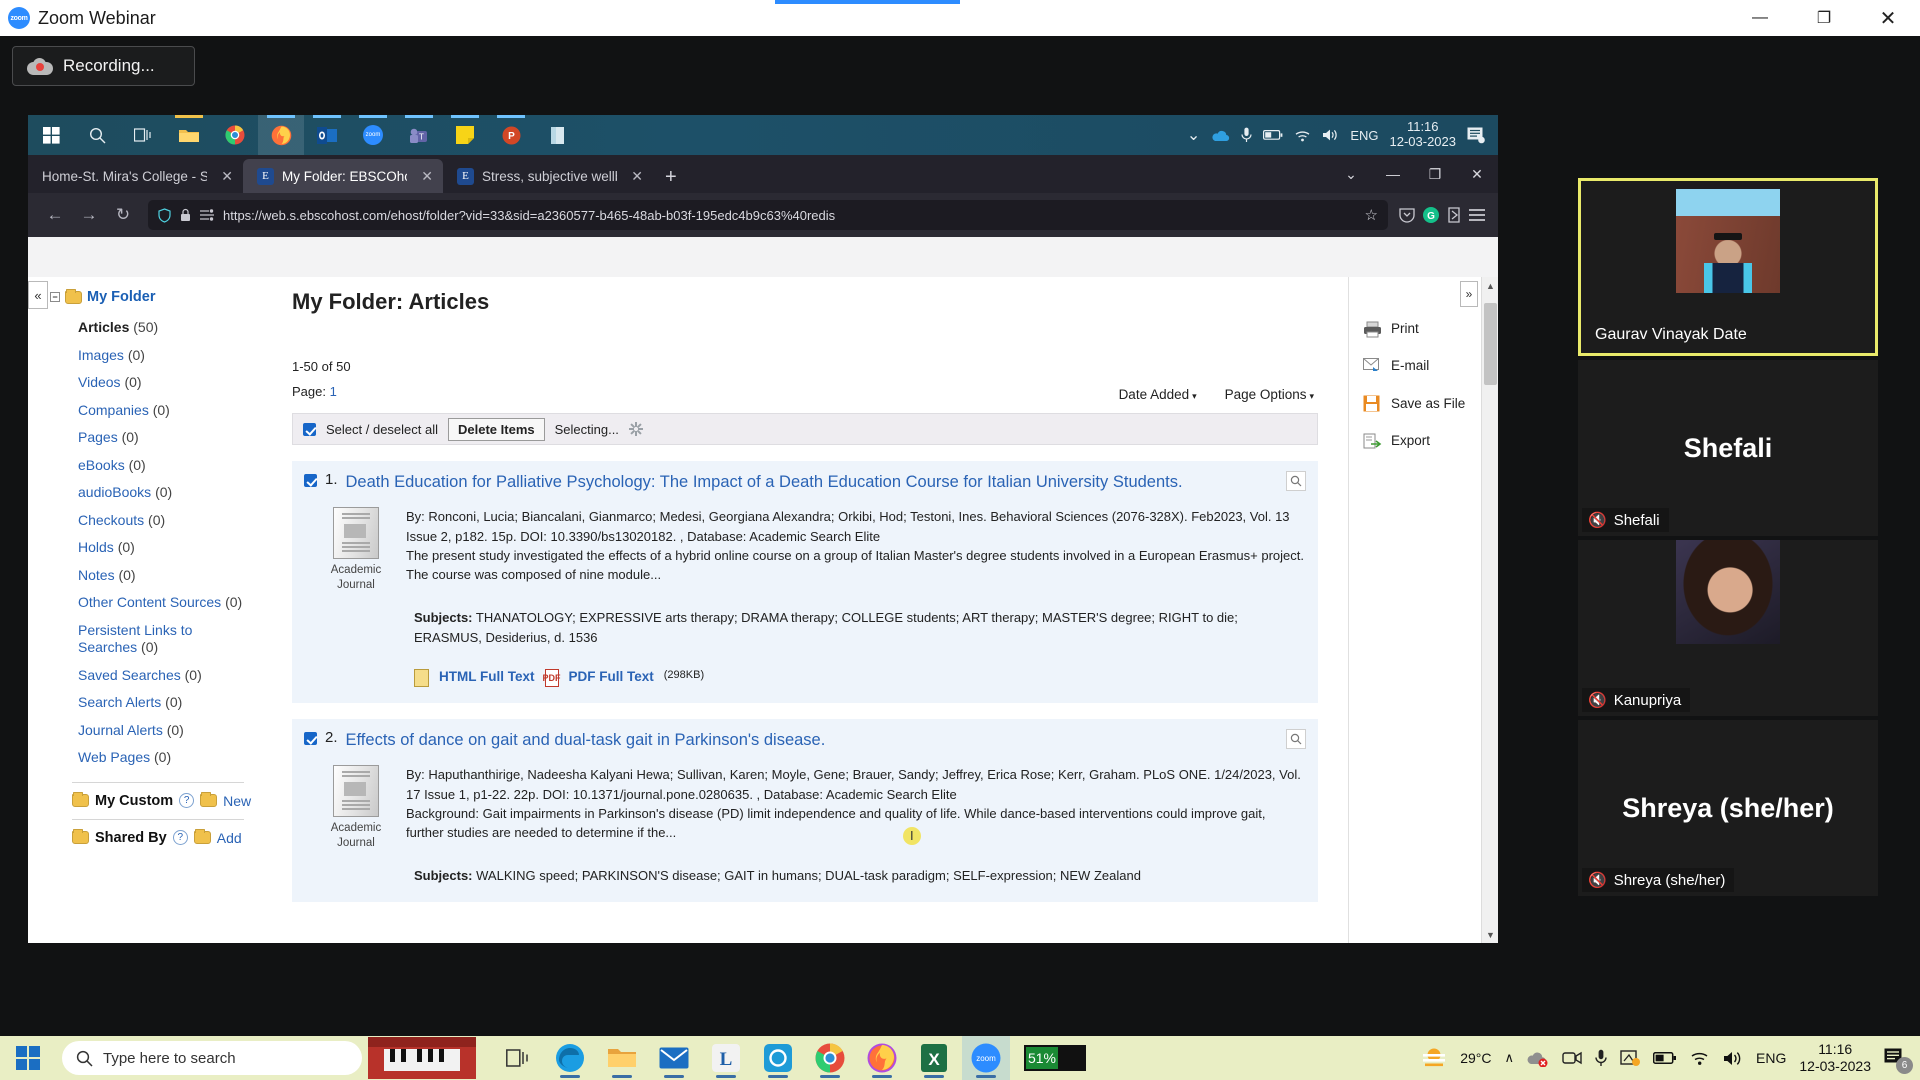 This screenshot has width=1920, height=1080. I want to click on add-shared-folder-link: Add, so click(229, 838).